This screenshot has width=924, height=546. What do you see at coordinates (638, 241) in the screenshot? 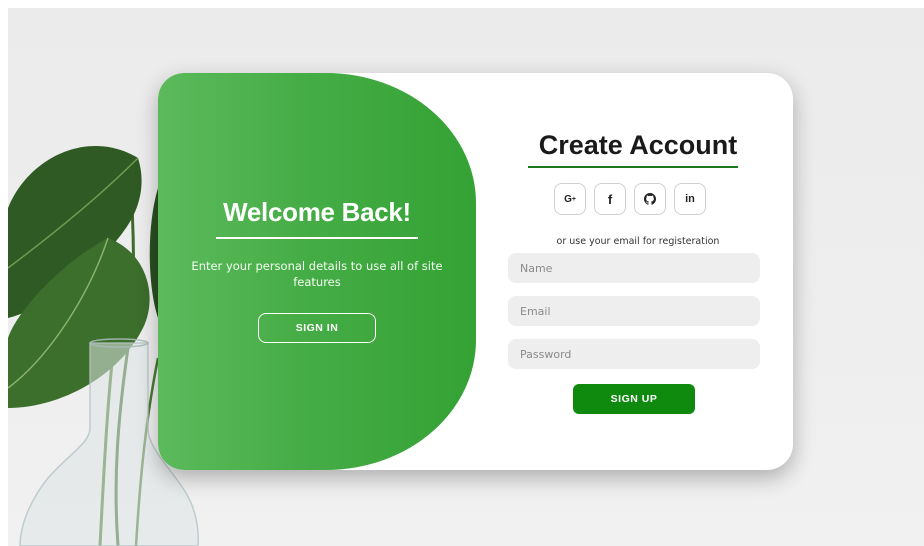
I see `email-registration-hint: or use your email for registeration` at bounding box center [638, 241].